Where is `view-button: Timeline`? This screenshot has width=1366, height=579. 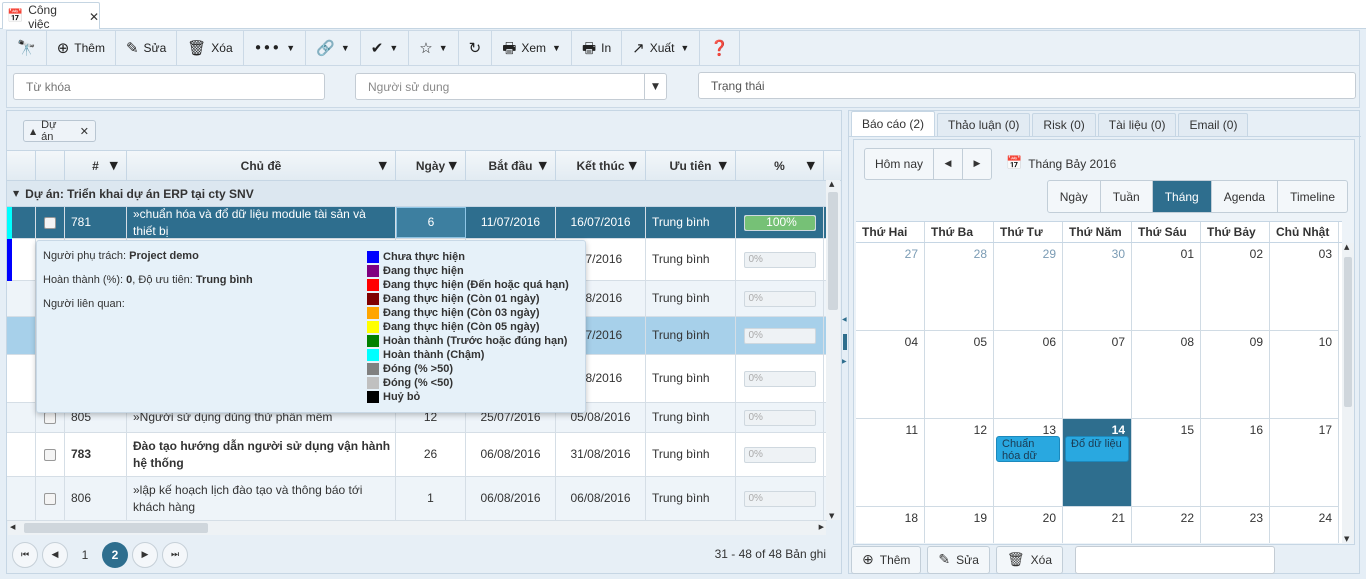 view-button: Timeline is located at coordinates (1312, 196).